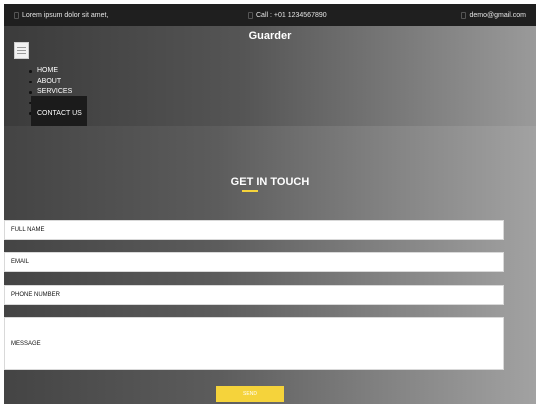 This screenshot has height=405, width=540. I want to click on email-placeholder: EMAIL, so click(20, 262).